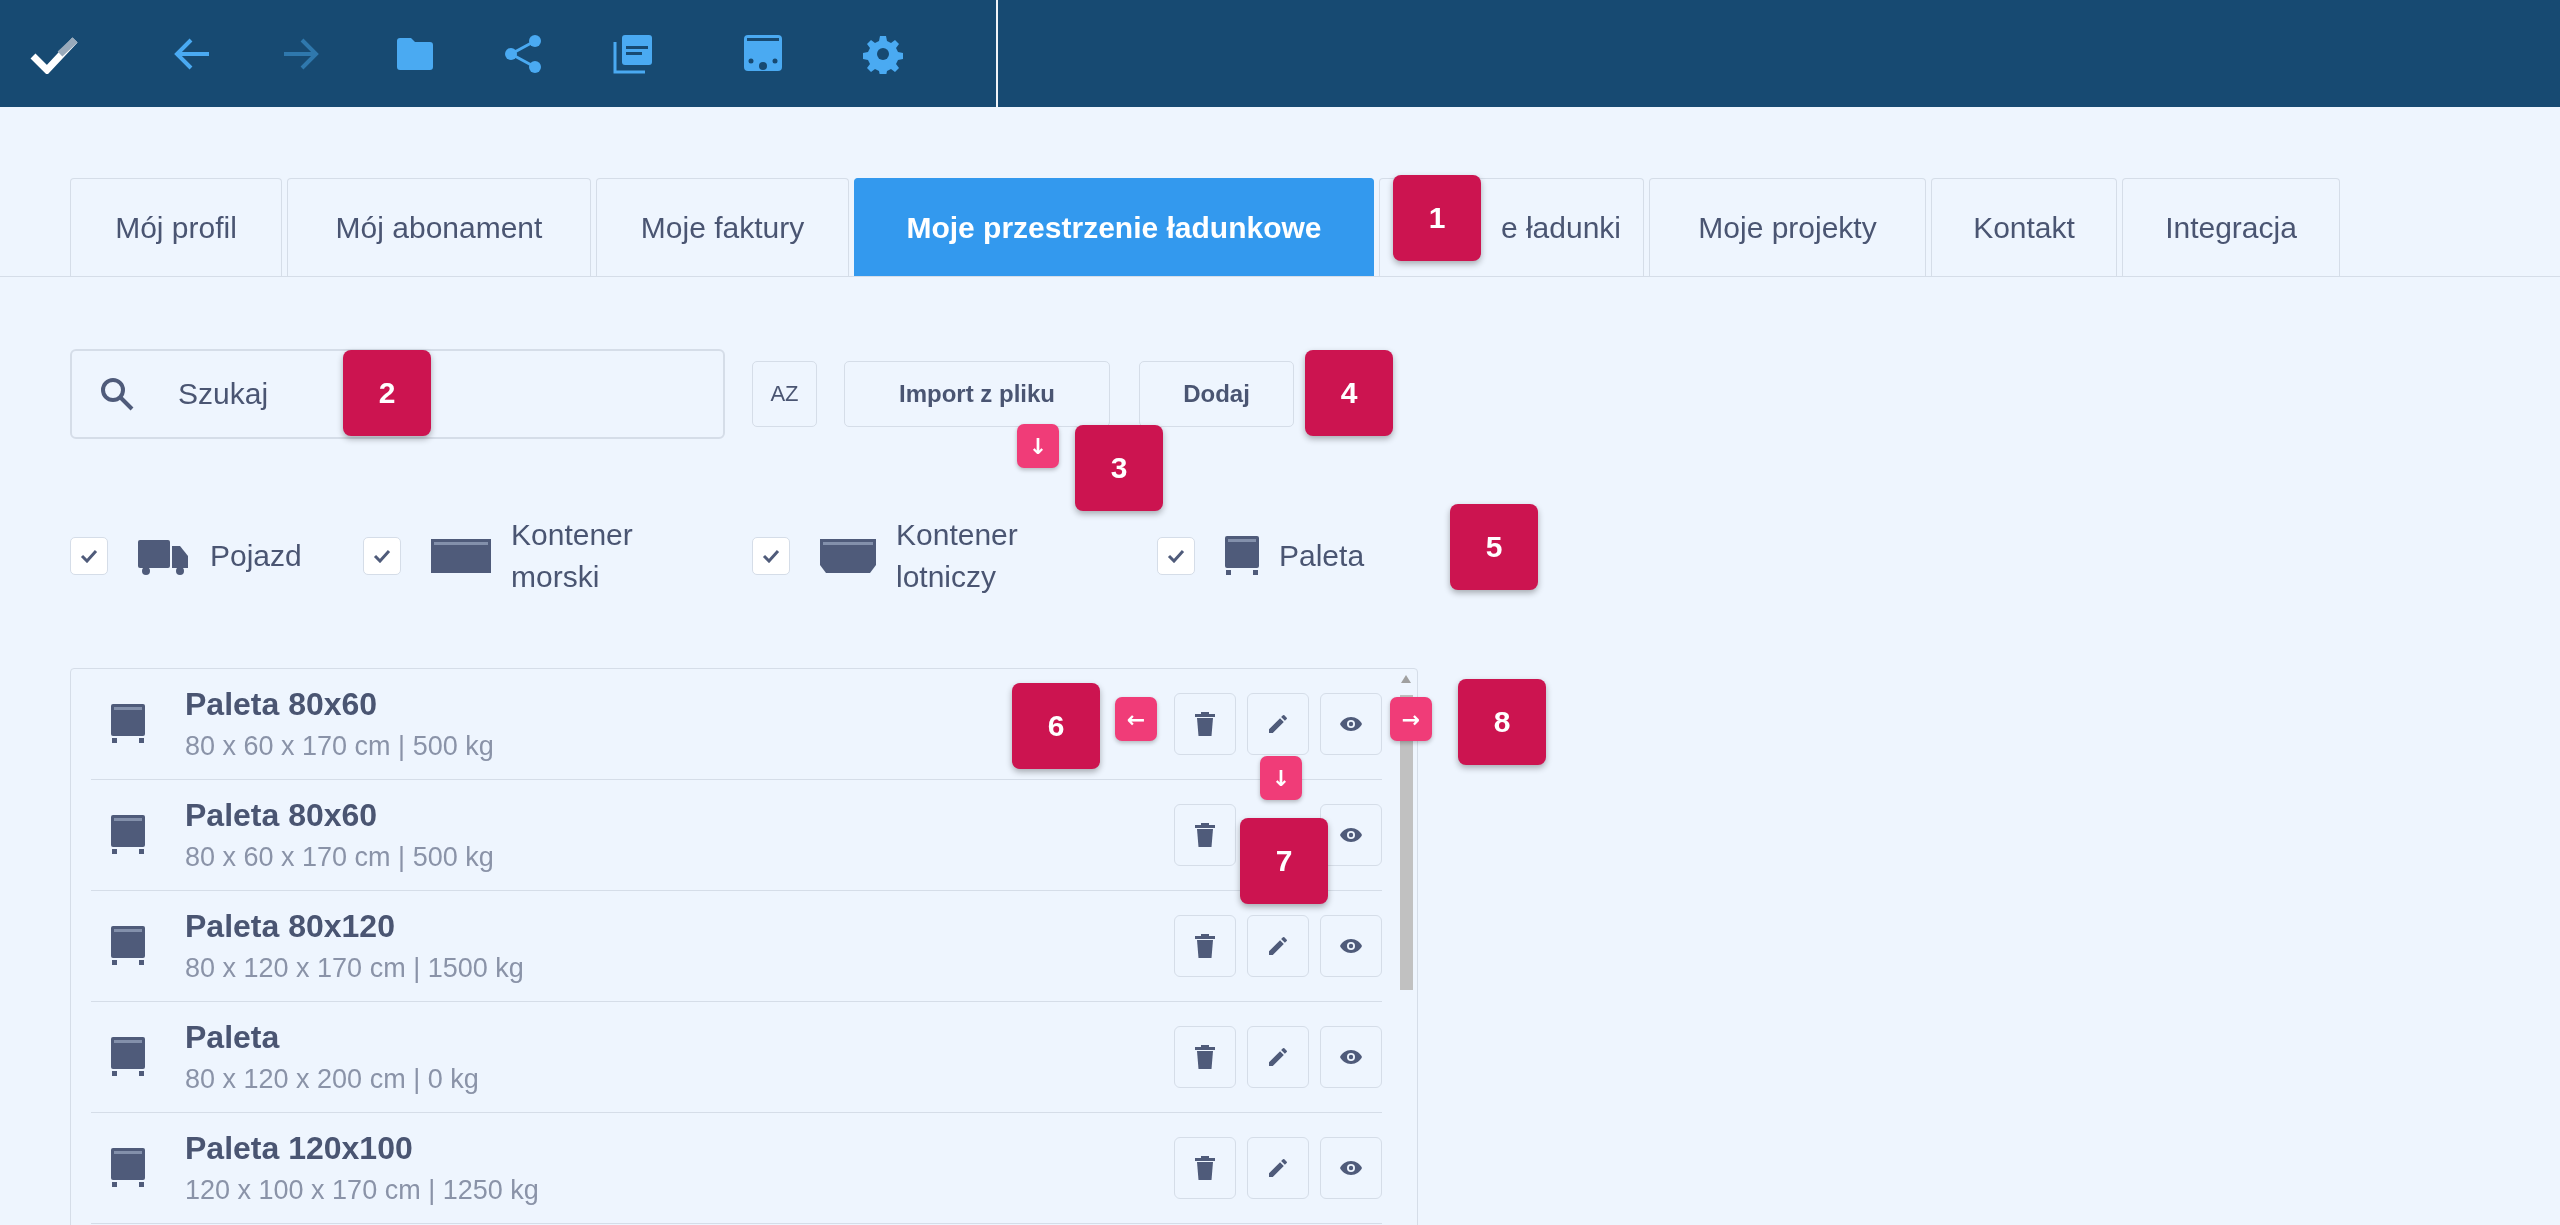  I want to click on step-badge: 8, so click(1502, 722).